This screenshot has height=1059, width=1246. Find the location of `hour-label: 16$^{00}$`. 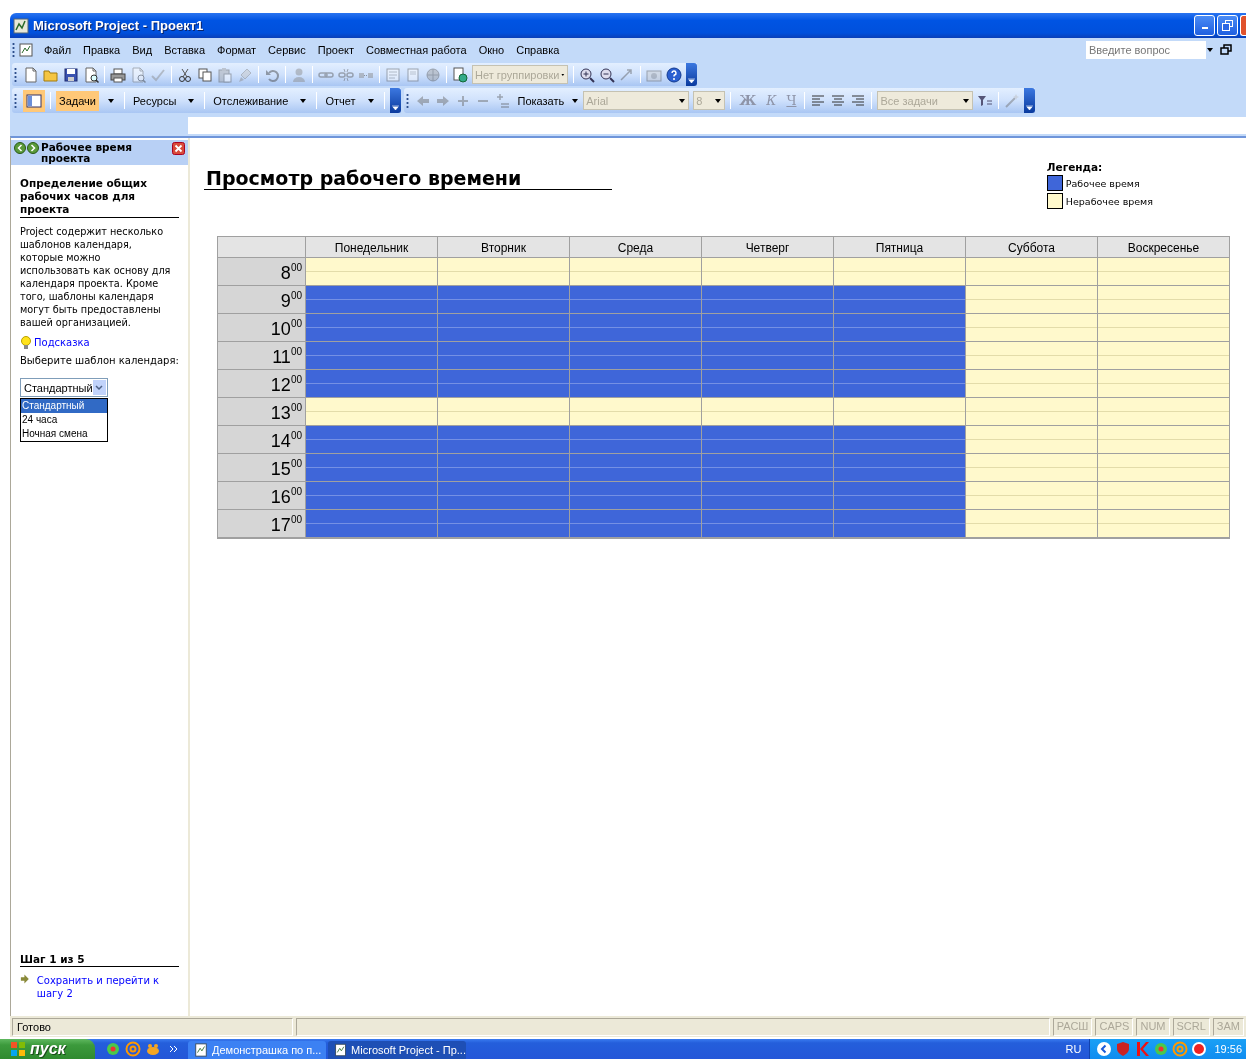

hour-label: 16$^{00}$ is located at coordinates (262, 496).